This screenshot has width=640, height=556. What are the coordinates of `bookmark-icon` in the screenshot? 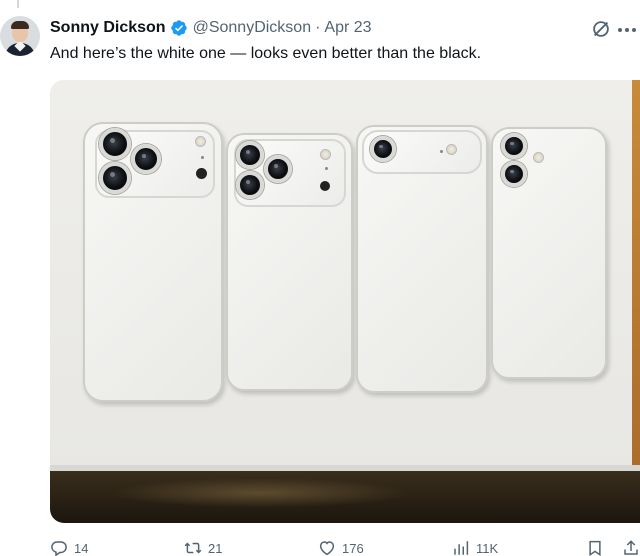 It's located at (595, 548).